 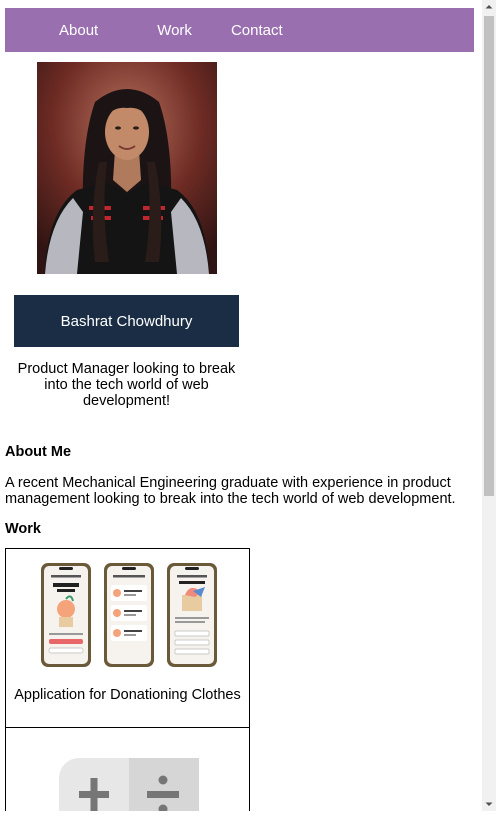 What do you see at coordinates (129, 615) in the screenshot?
I see `project-thumbnail` at bounding box center [129, 615].